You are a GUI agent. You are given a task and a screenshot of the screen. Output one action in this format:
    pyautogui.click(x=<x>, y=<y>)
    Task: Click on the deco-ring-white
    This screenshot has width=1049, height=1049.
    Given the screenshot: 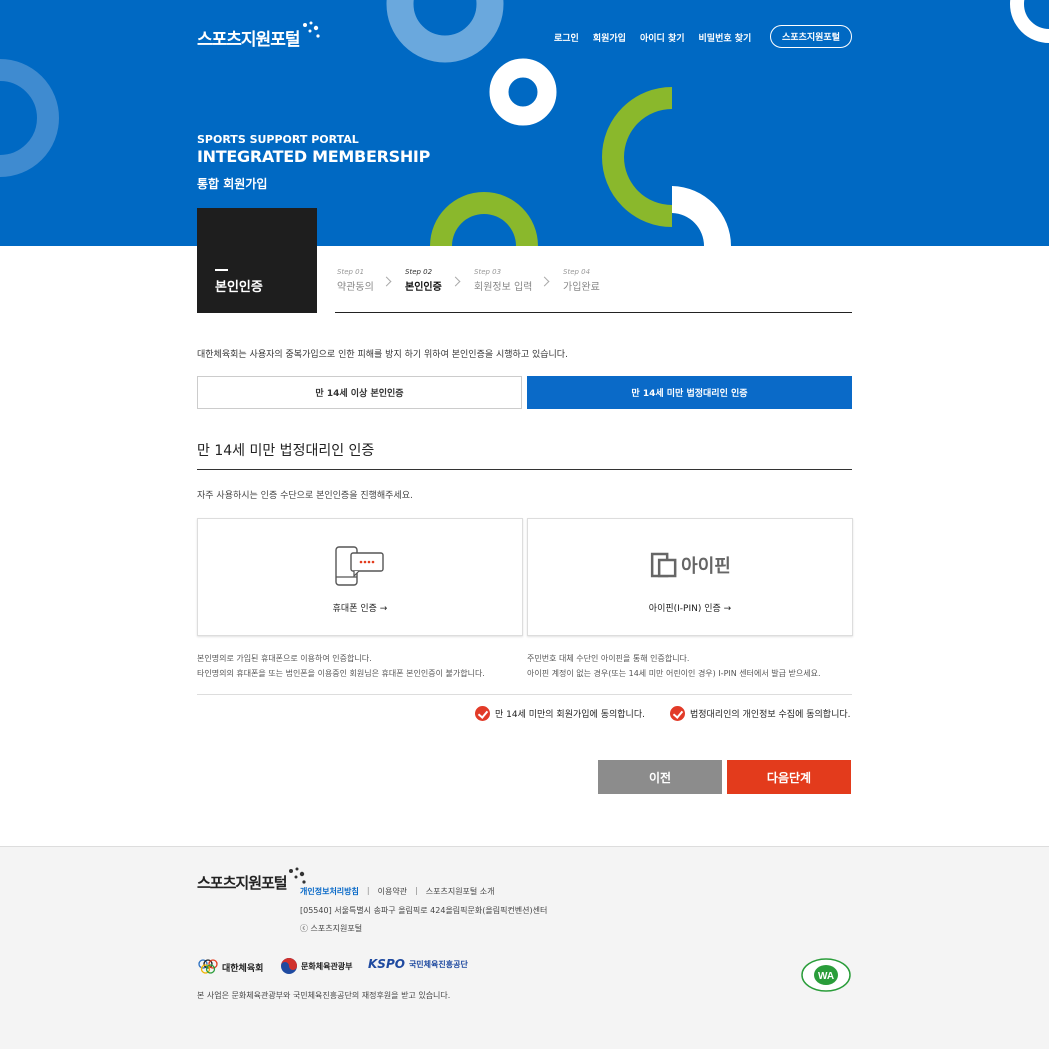 What is the action you would take?
    pyautogui.click(x=523, y=92)
    